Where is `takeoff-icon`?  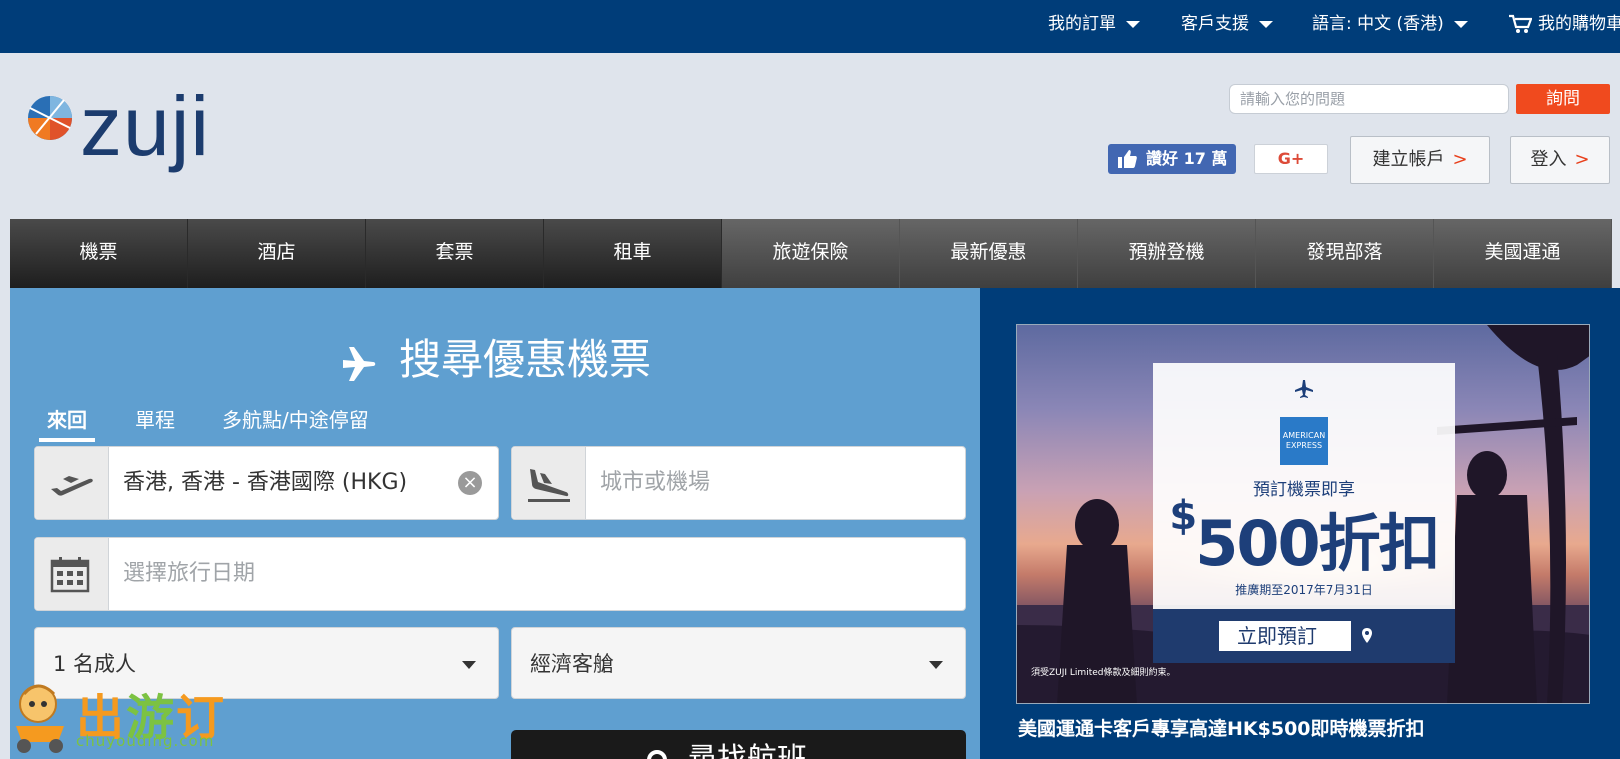 takeoff-icon is located at coordinates (72, 486).